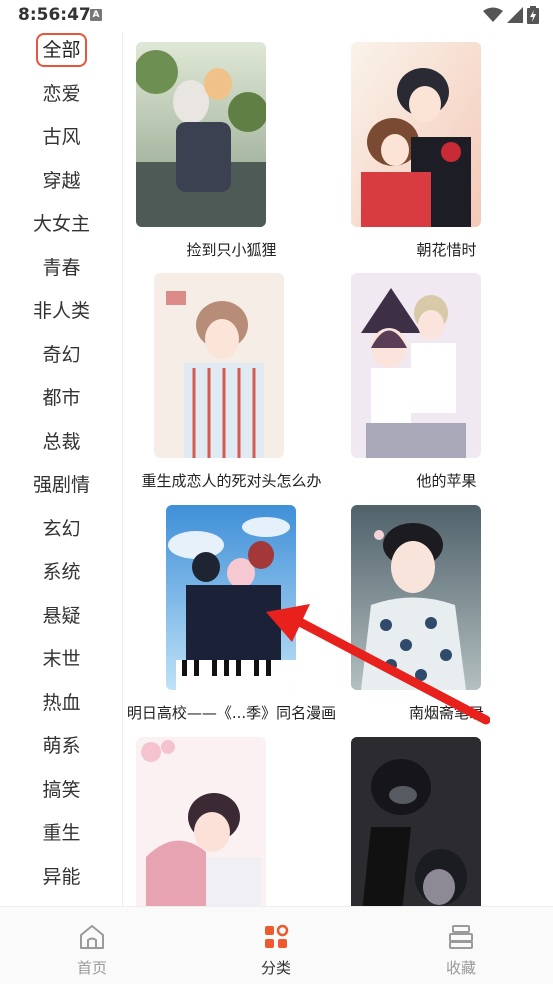  What do you see at coordinates (493, 14) in the screenshot?
I see `wifi-icon` at bounding box center [493, 14].